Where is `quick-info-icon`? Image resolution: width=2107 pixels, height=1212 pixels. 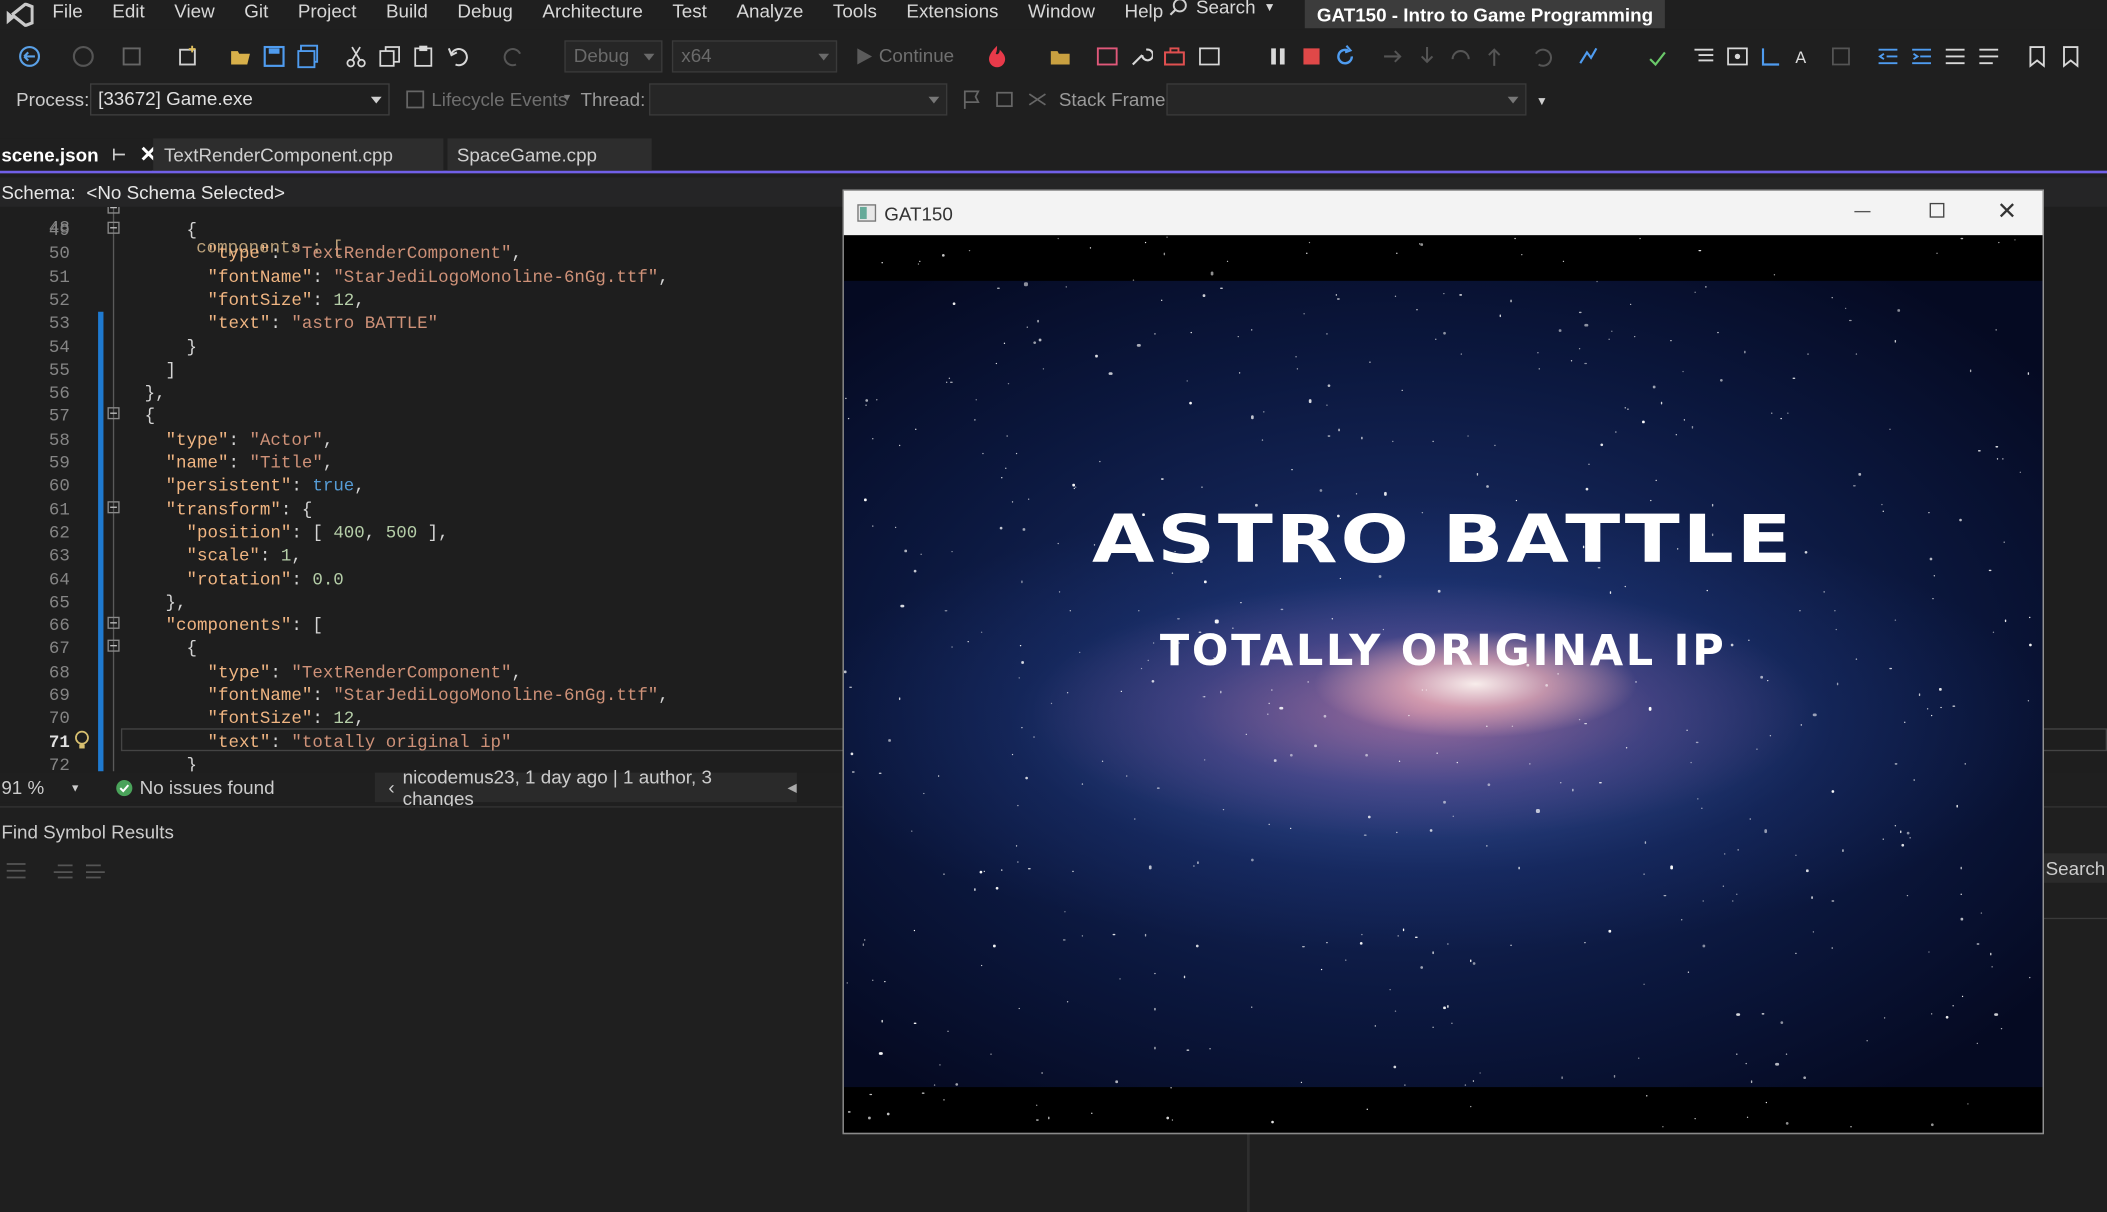
quick-info-icon is located at coordinates (1737, 56).